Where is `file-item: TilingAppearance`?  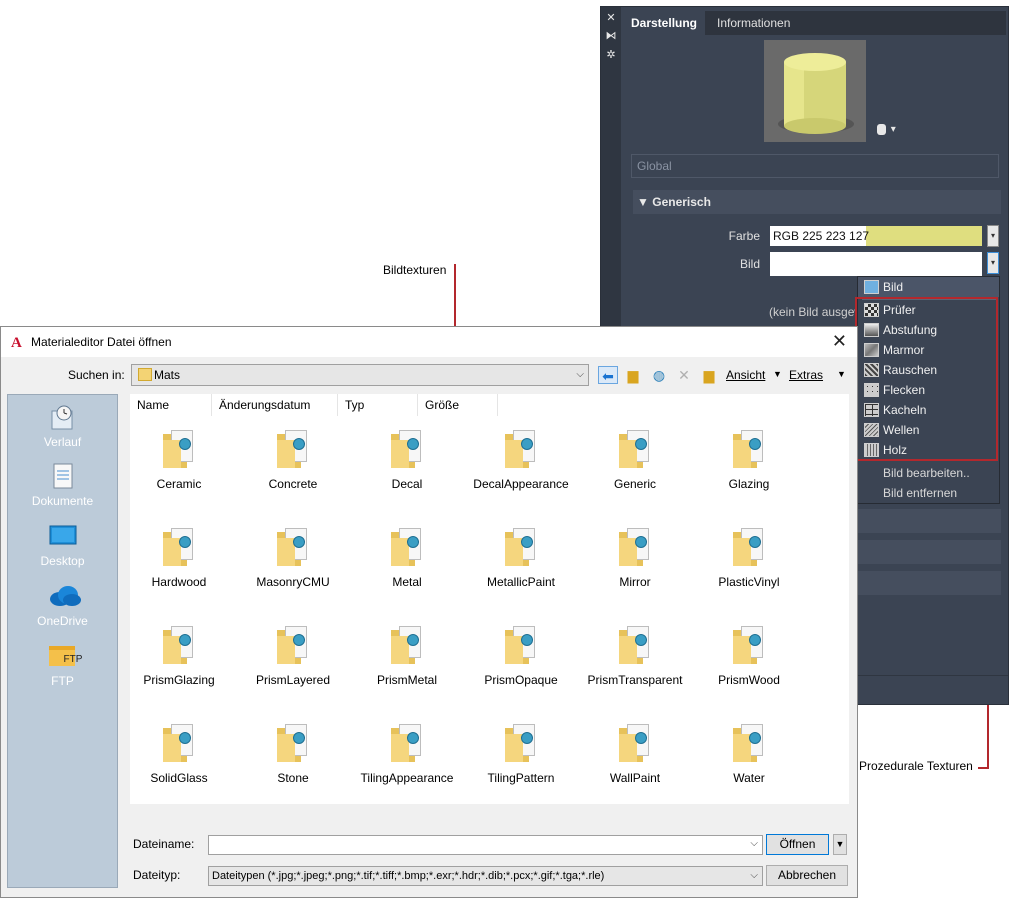
file-item: TilingAppearance is located at coordinates (407, 753).